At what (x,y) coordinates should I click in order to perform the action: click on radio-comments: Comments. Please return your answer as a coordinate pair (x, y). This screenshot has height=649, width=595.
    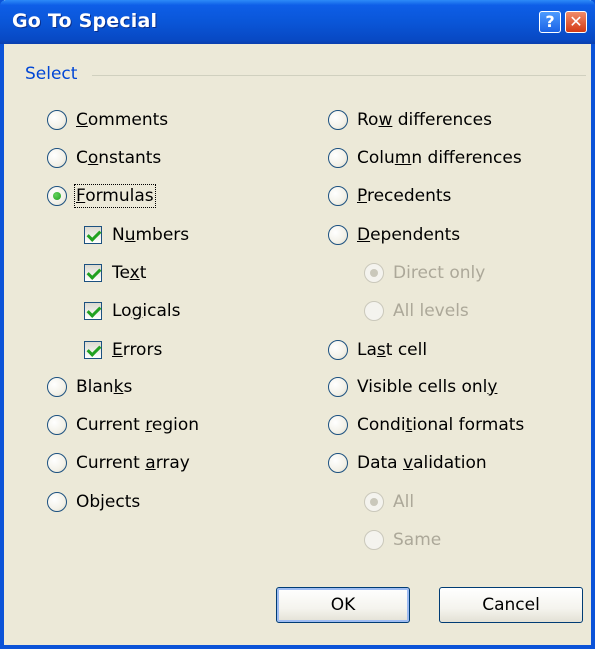
    Looking at the image, I should click on (107, 120).